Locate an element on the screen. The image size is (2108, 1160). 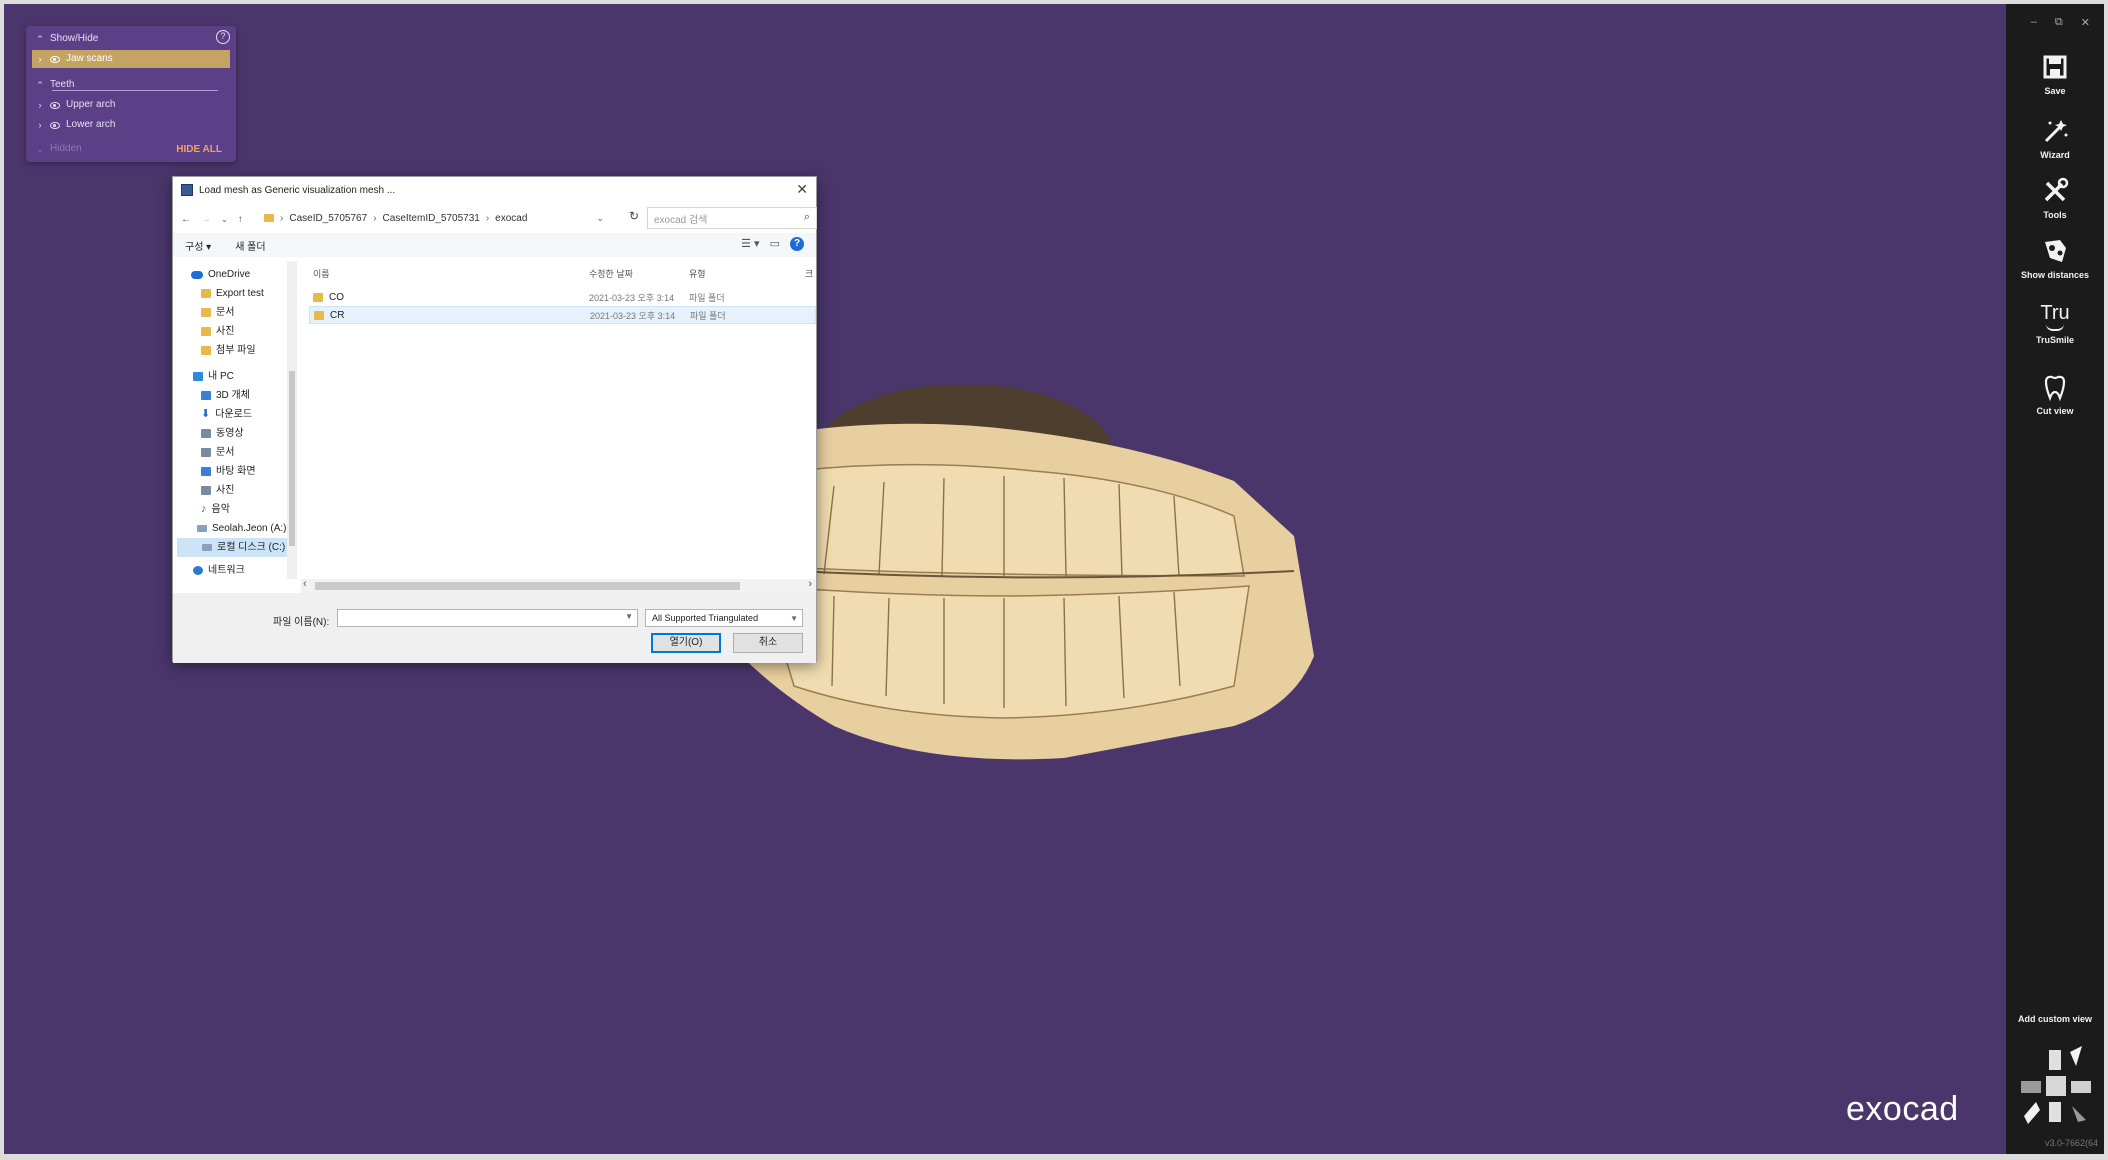
address-dropdown-icon: ⌄ is located at coordinates (600, 218).